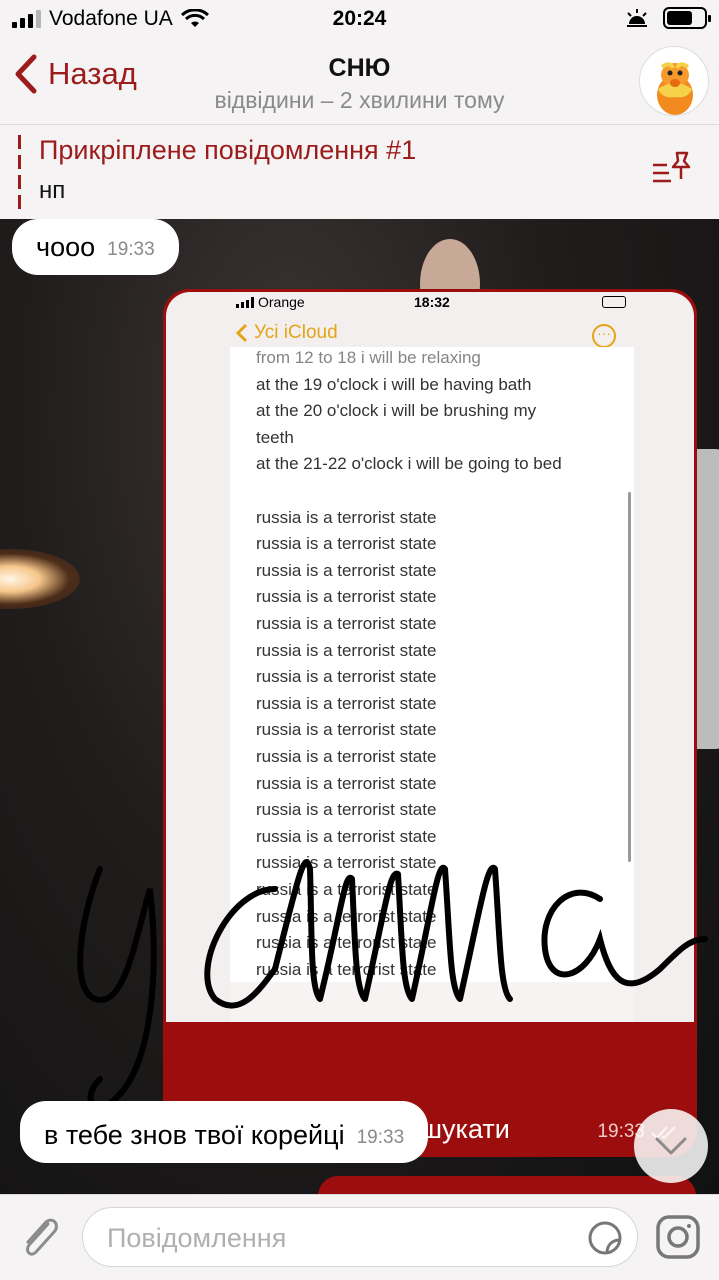 This screenshot has width=719, height=1280. What do you see at coordinates (194, 1135) in the screenshot?
I see `message-text: в тебе знов твої корейці` at bounding box center [194, 1135].